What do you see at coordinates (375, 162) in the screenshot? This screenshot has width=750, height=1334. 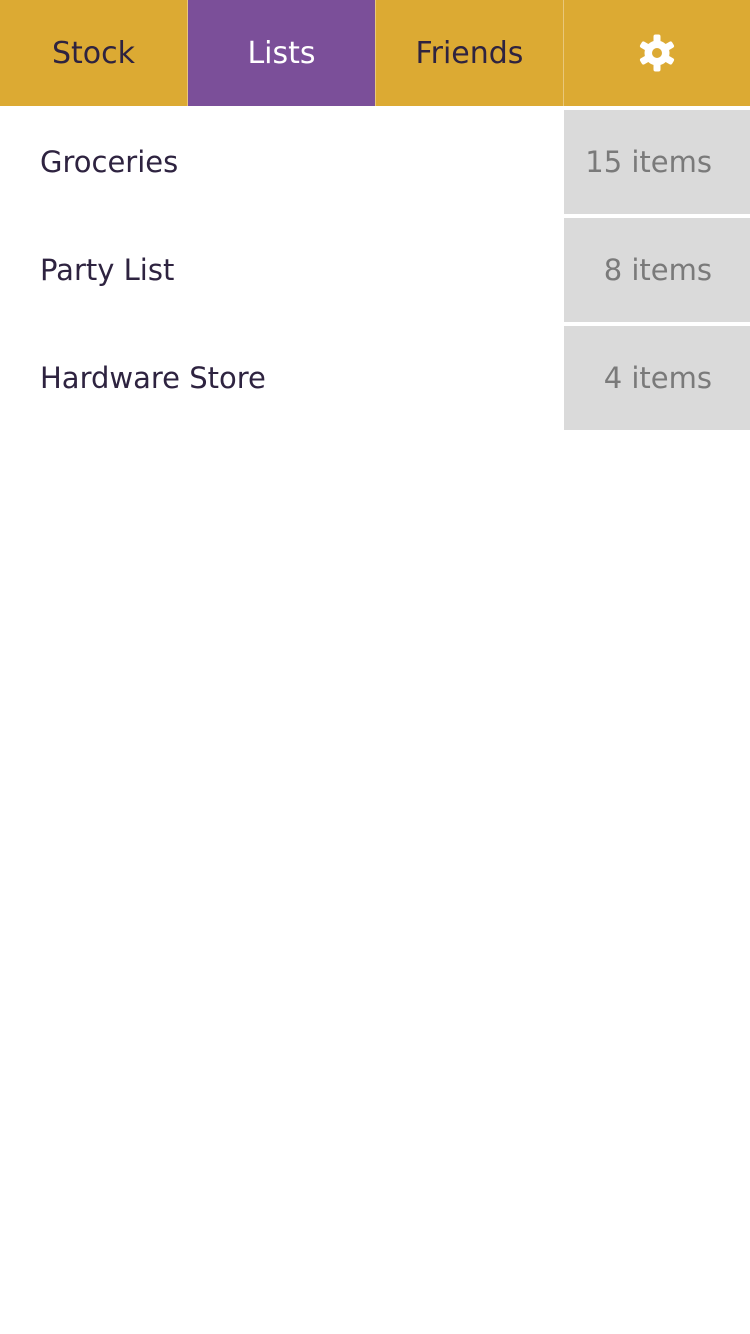 I see `list-item-groceries: Groceries 15 items` at bounding box center [375, 162].